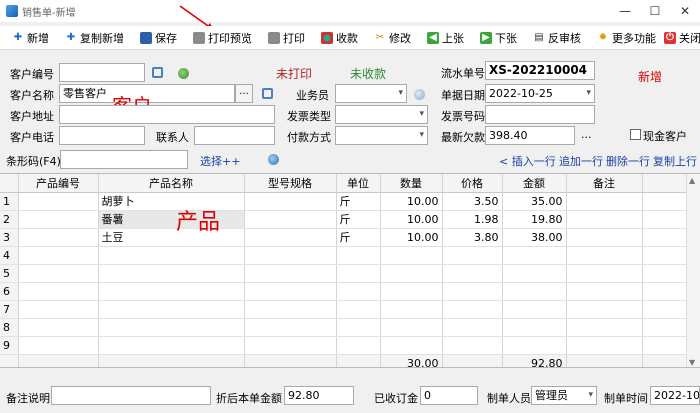 The image size is (700, 413). Describe the element at coordinates (124, 159) in the screenshot. I see `barcode-input` at that location.